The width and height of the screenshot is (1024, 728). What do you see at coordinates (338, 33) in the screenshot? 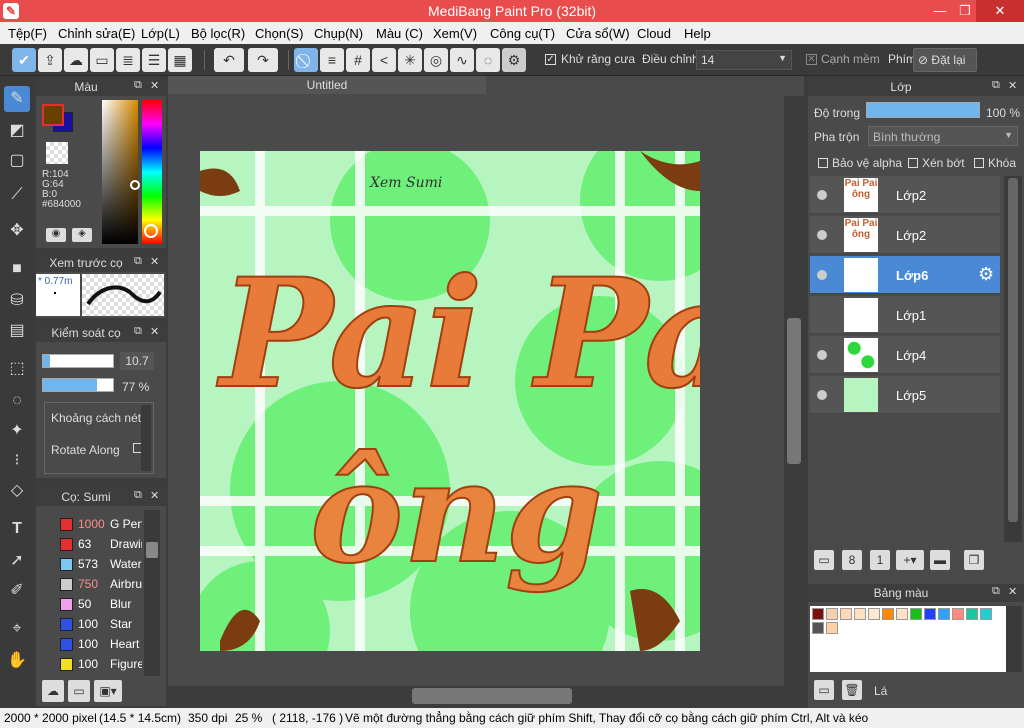
I see `menu-capture: Chụp(N)` at bounding box center [338, 33].